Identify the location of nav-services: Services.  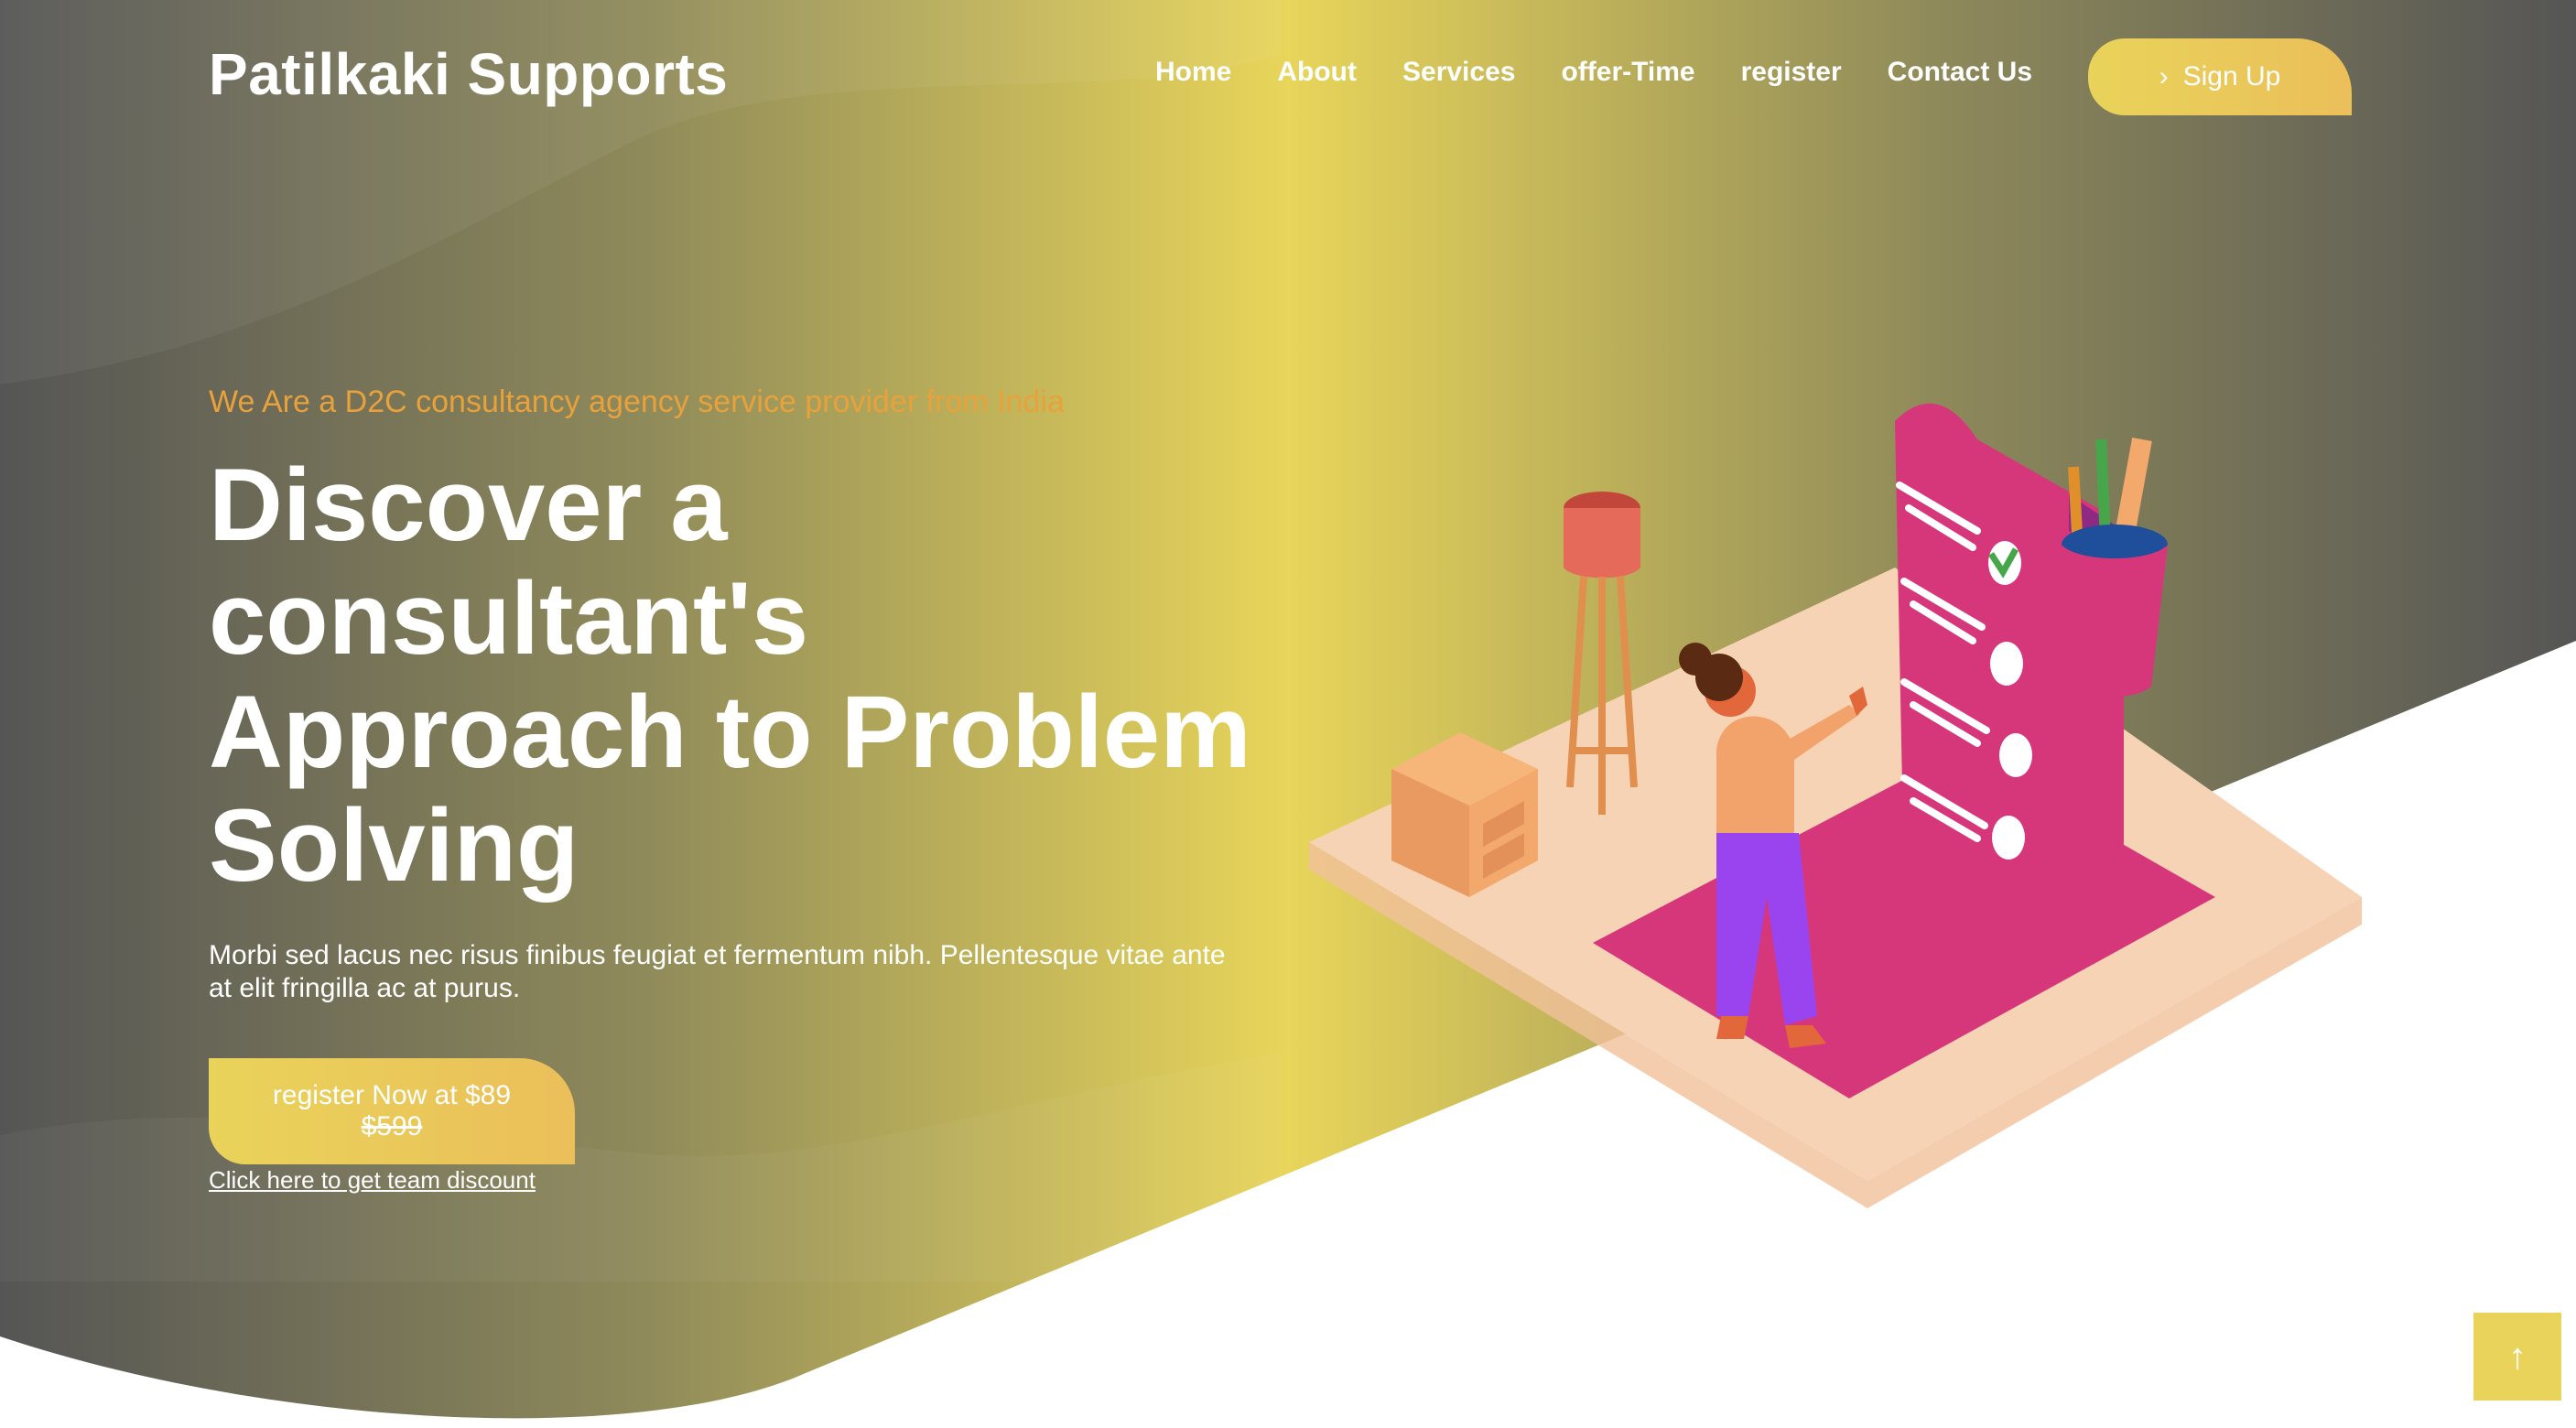
(1459, 72).